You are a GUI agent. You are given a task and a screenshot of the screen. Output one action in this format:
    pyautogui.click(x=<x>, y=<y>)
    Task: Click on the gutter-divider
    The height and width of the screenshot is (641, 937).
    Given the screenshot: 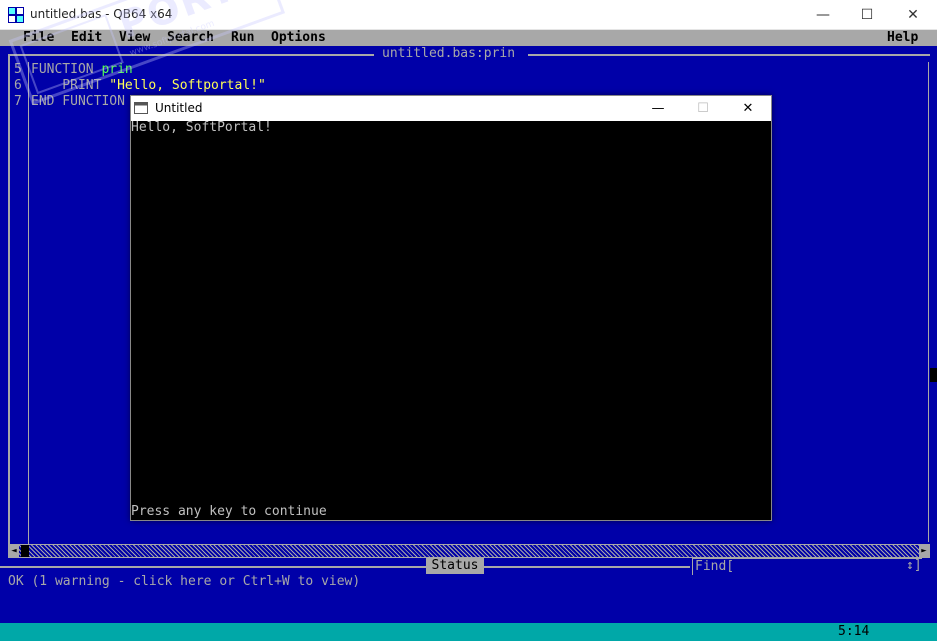 What is the action you would take?
    pyautogui.click(x=28, y=303)
    